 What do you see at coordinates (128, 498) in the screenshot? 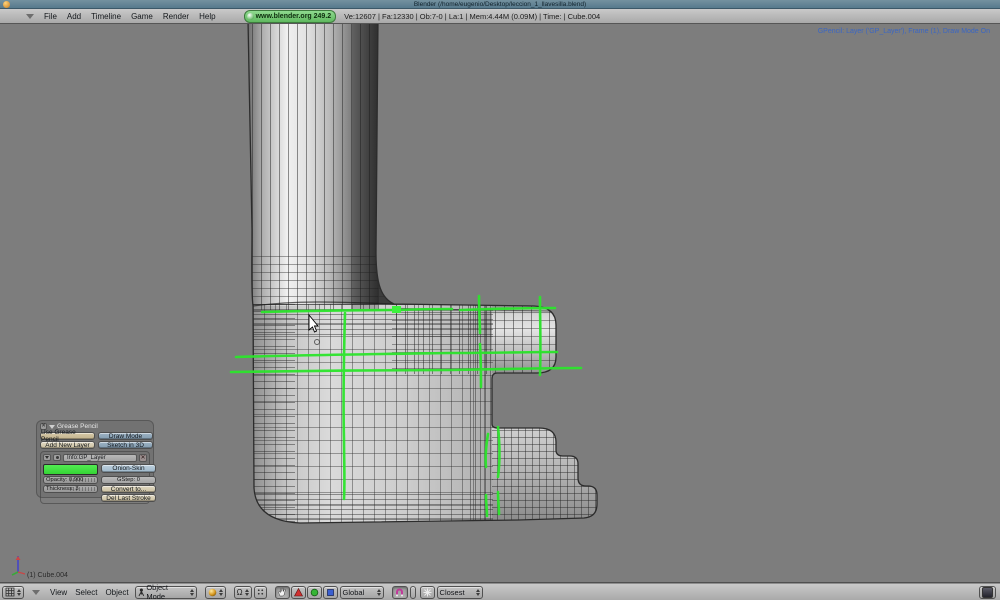
I see `del-last-stroke-button: Del Last Stroke` at bounding box center [128, 498].